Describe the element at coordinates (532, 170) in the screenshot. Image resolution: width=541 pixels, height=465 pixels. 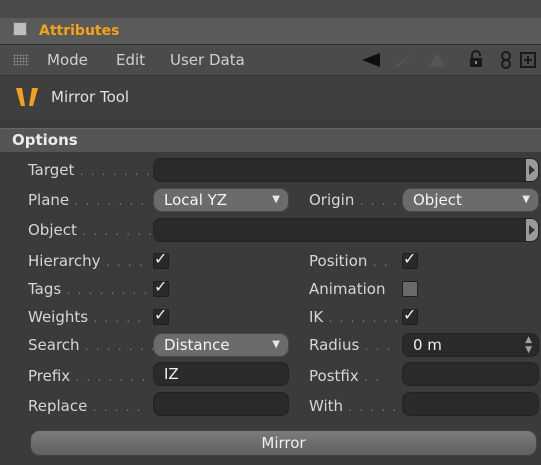
I see `target-link-button` at that location.